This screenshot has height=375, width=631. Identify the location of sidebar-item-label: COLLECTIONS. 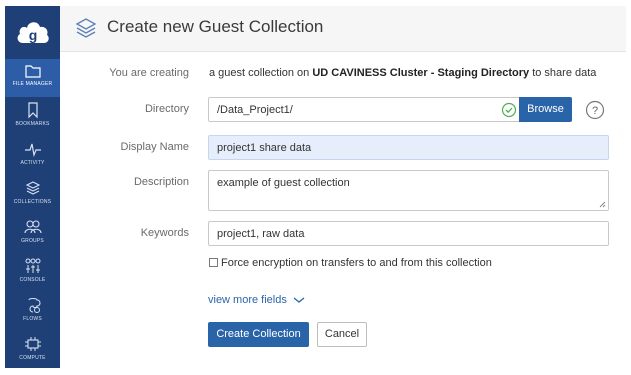
(32, 202).